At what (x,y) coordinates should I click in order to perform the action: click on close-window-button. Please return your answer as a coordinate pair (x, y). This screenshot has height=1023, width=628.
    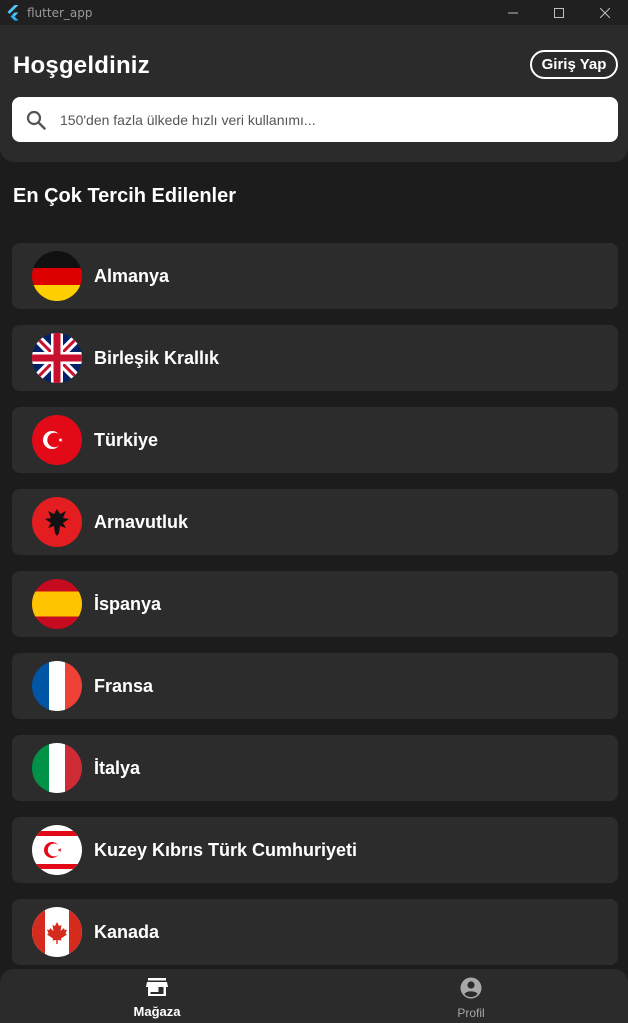
    Looking at the image, I should click on (605, 12).